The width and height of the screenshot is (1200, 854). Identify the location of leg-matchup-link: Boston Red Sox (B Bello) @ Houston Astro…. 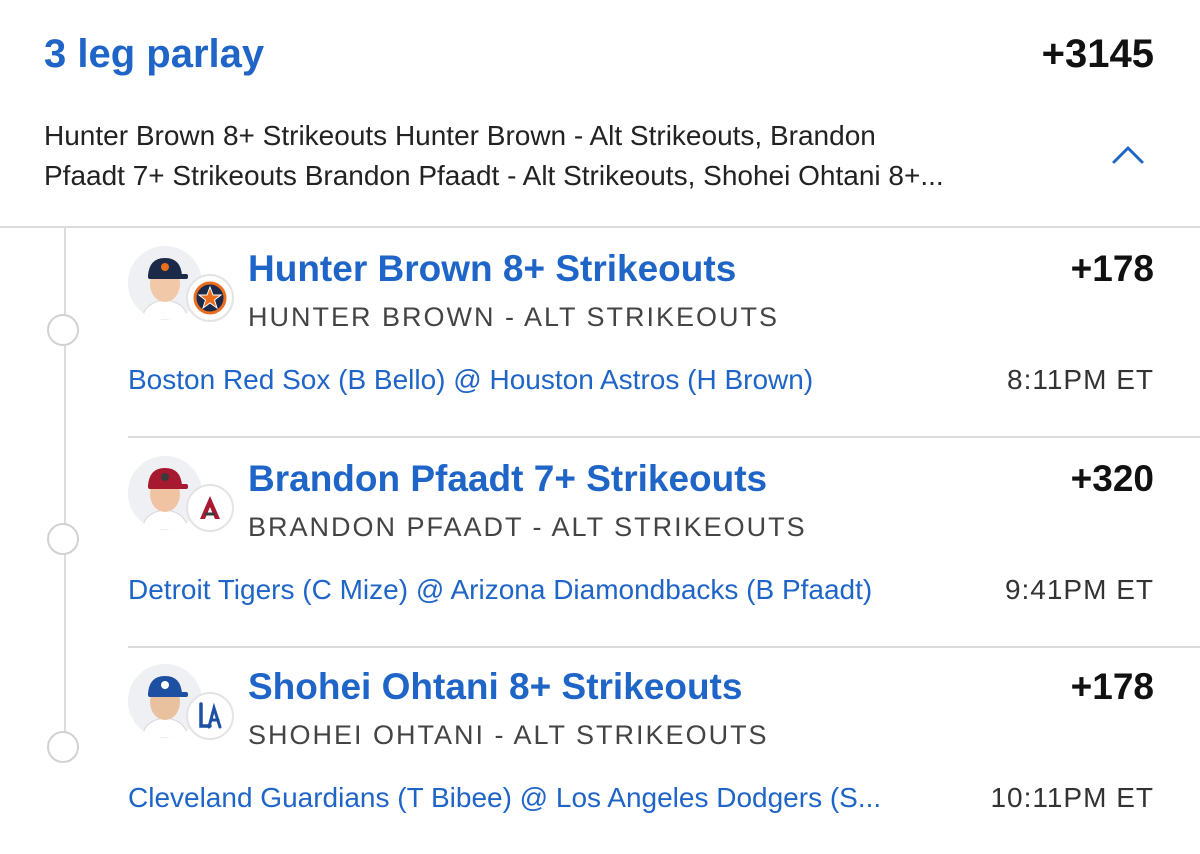
(470, 380).